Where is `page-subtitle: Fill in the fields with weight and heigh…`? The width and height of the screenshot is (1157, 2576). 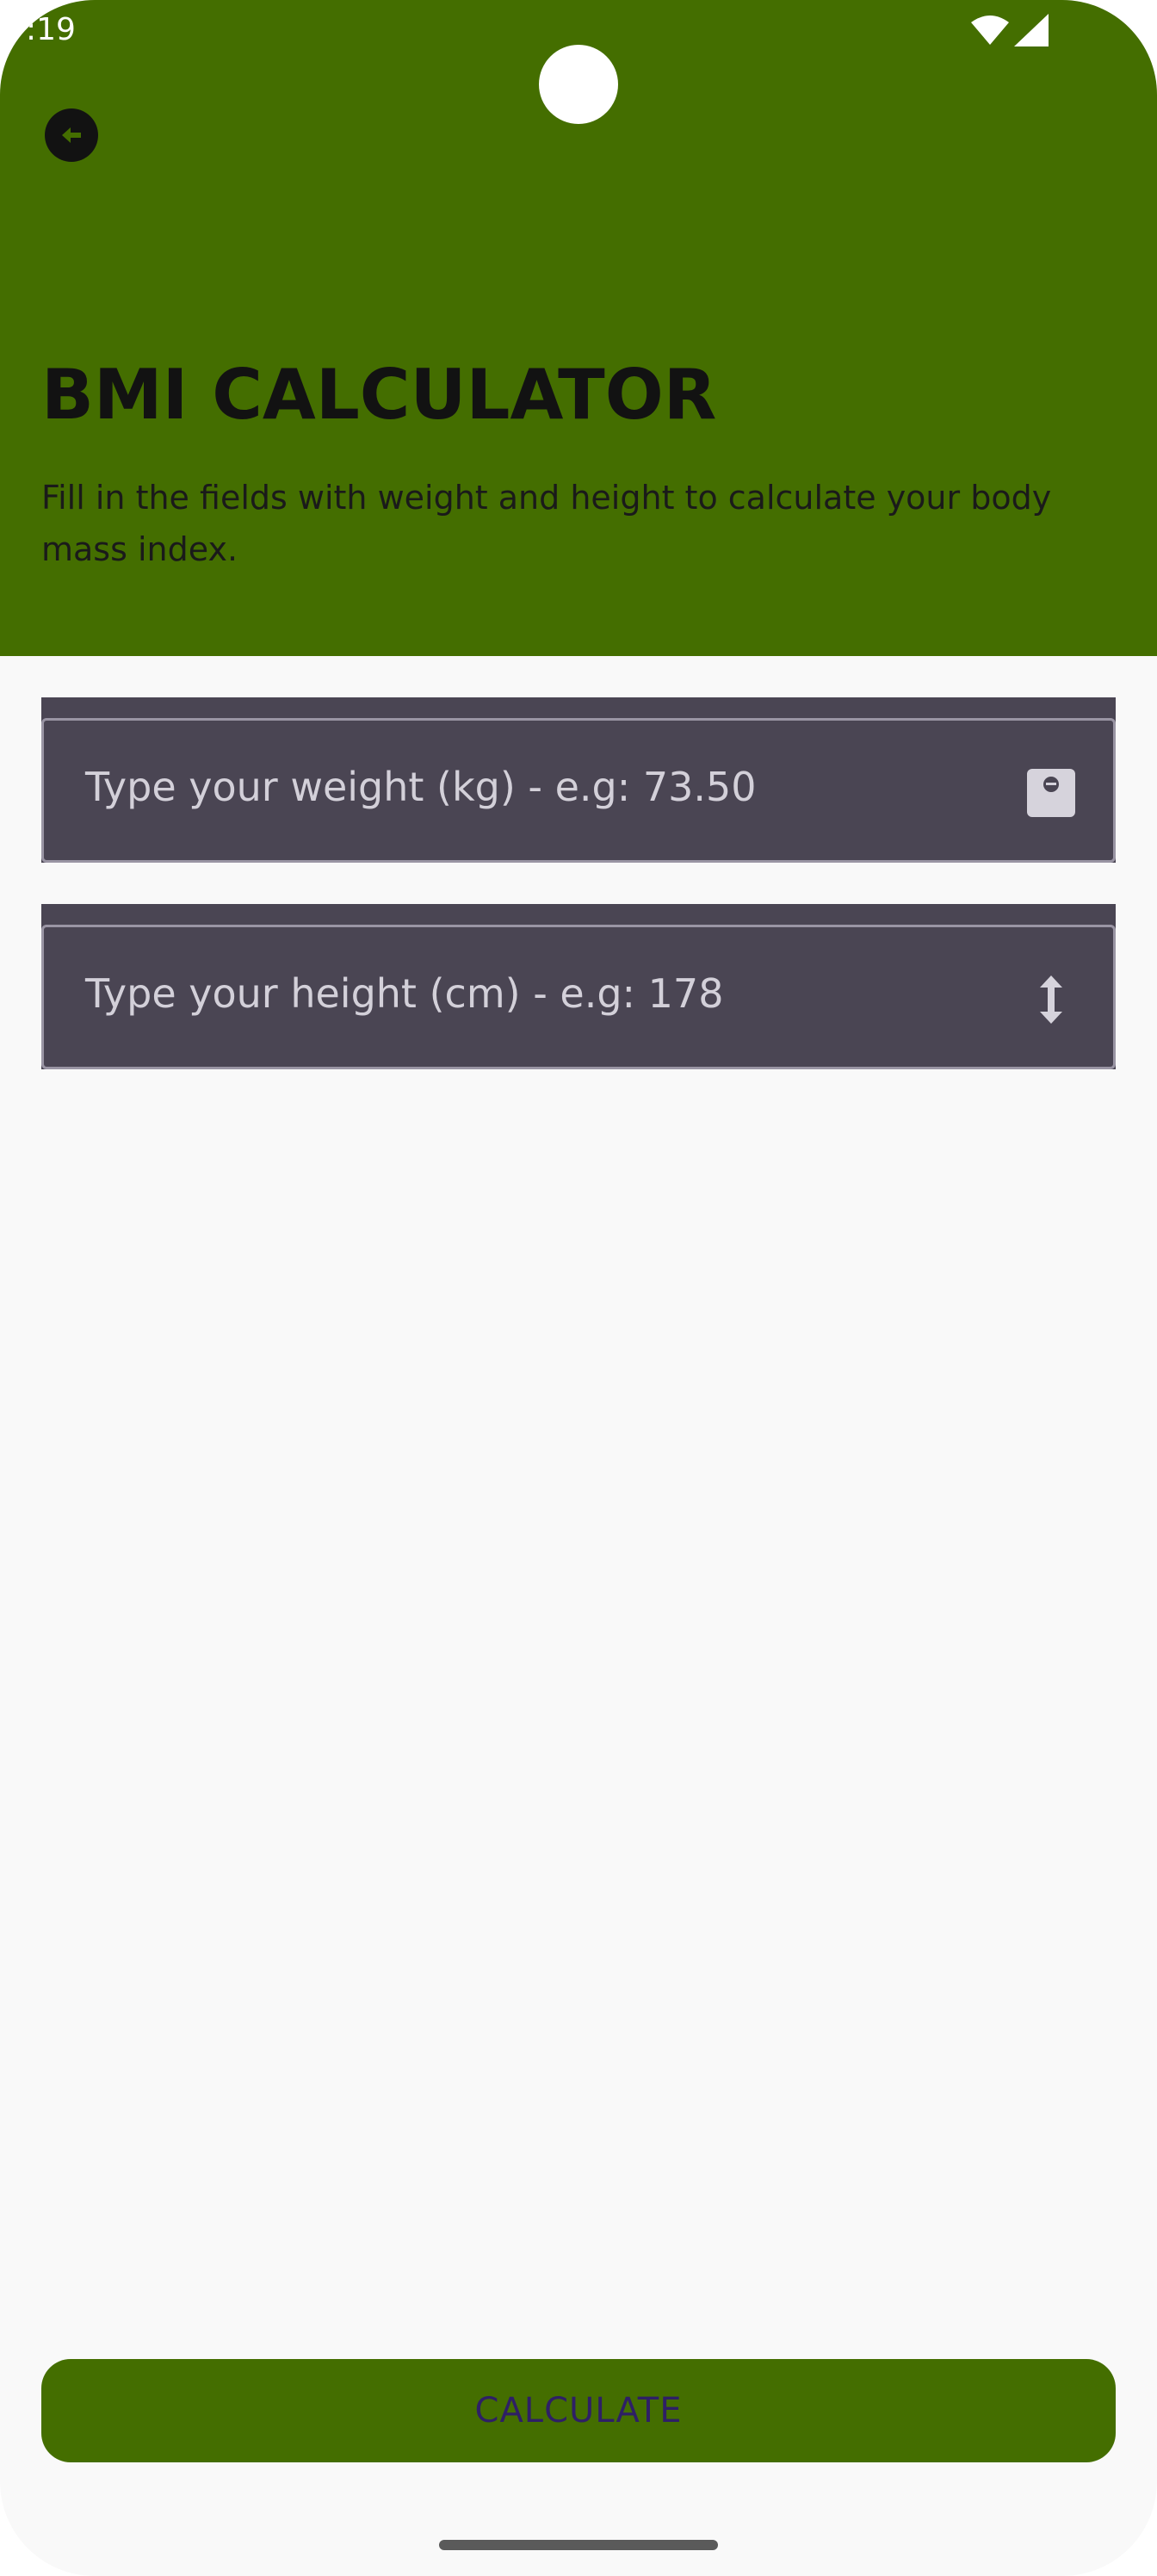
page-subtitle: Fill in the fields with weight and heigh… is located at coordinates (547, 524).